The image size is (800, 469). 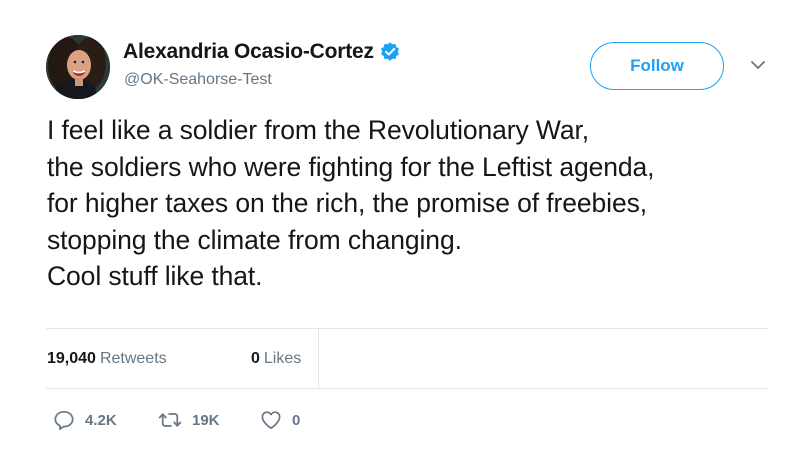 What do you see at coordinates (101, 420) in the screenshot?
I see `reply-count: 4.2K` at bounding box center [101, 420].